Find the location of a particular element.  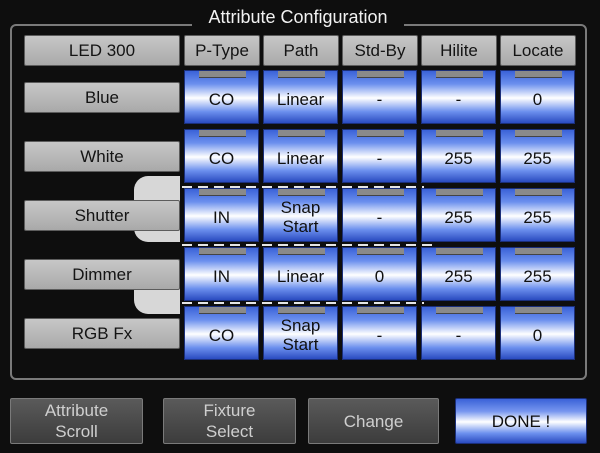

cell-shutter-ptype: IN is located at coordinates (221, 215).